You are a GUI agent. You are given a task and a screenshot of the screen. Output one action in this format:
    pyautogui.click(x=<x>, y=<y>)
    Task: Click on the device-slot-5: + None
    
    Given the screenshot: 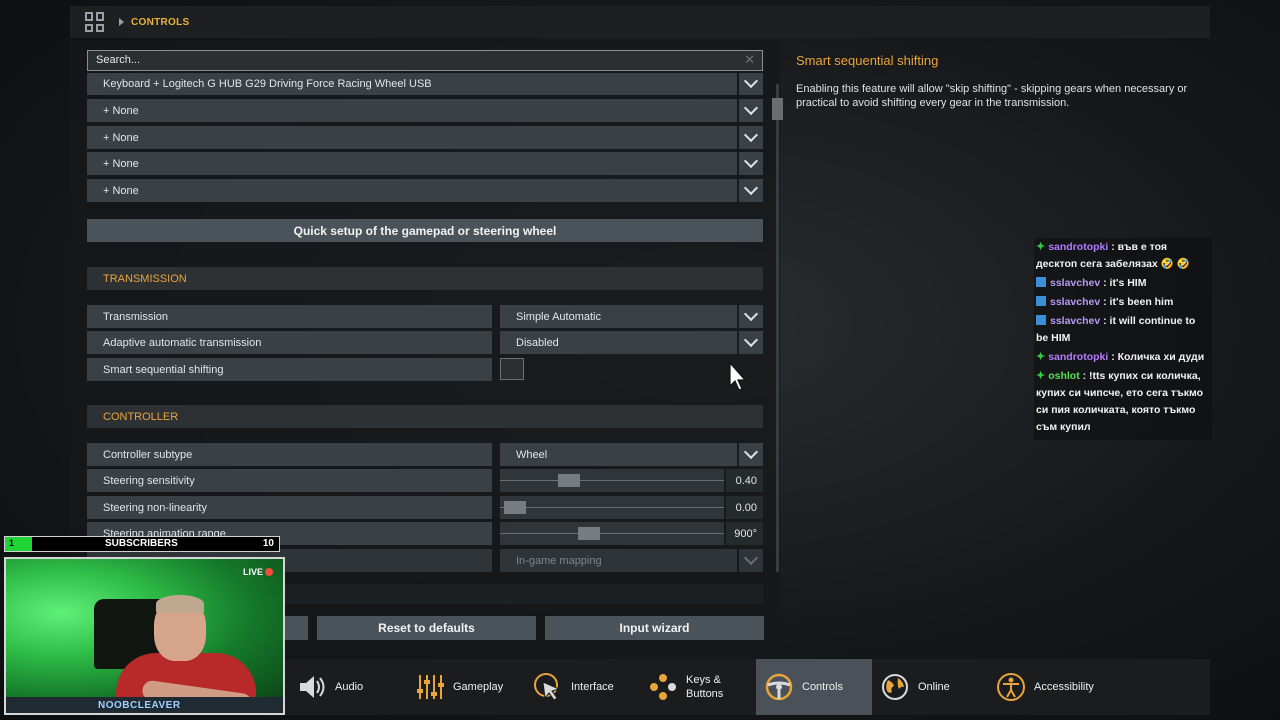 What is the action you would take?
    pyautogui.click(x=412, y=190)
    